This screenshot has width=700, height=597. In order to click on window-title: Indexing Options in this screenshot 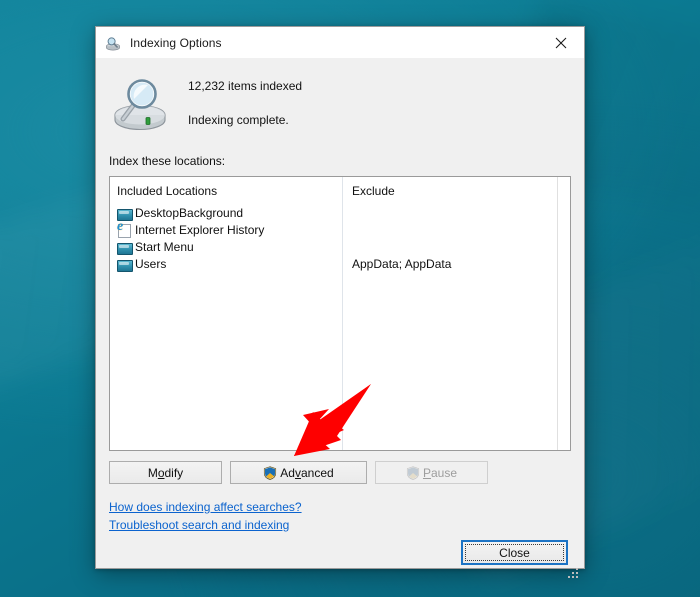, I will do `click(176, 42)`.